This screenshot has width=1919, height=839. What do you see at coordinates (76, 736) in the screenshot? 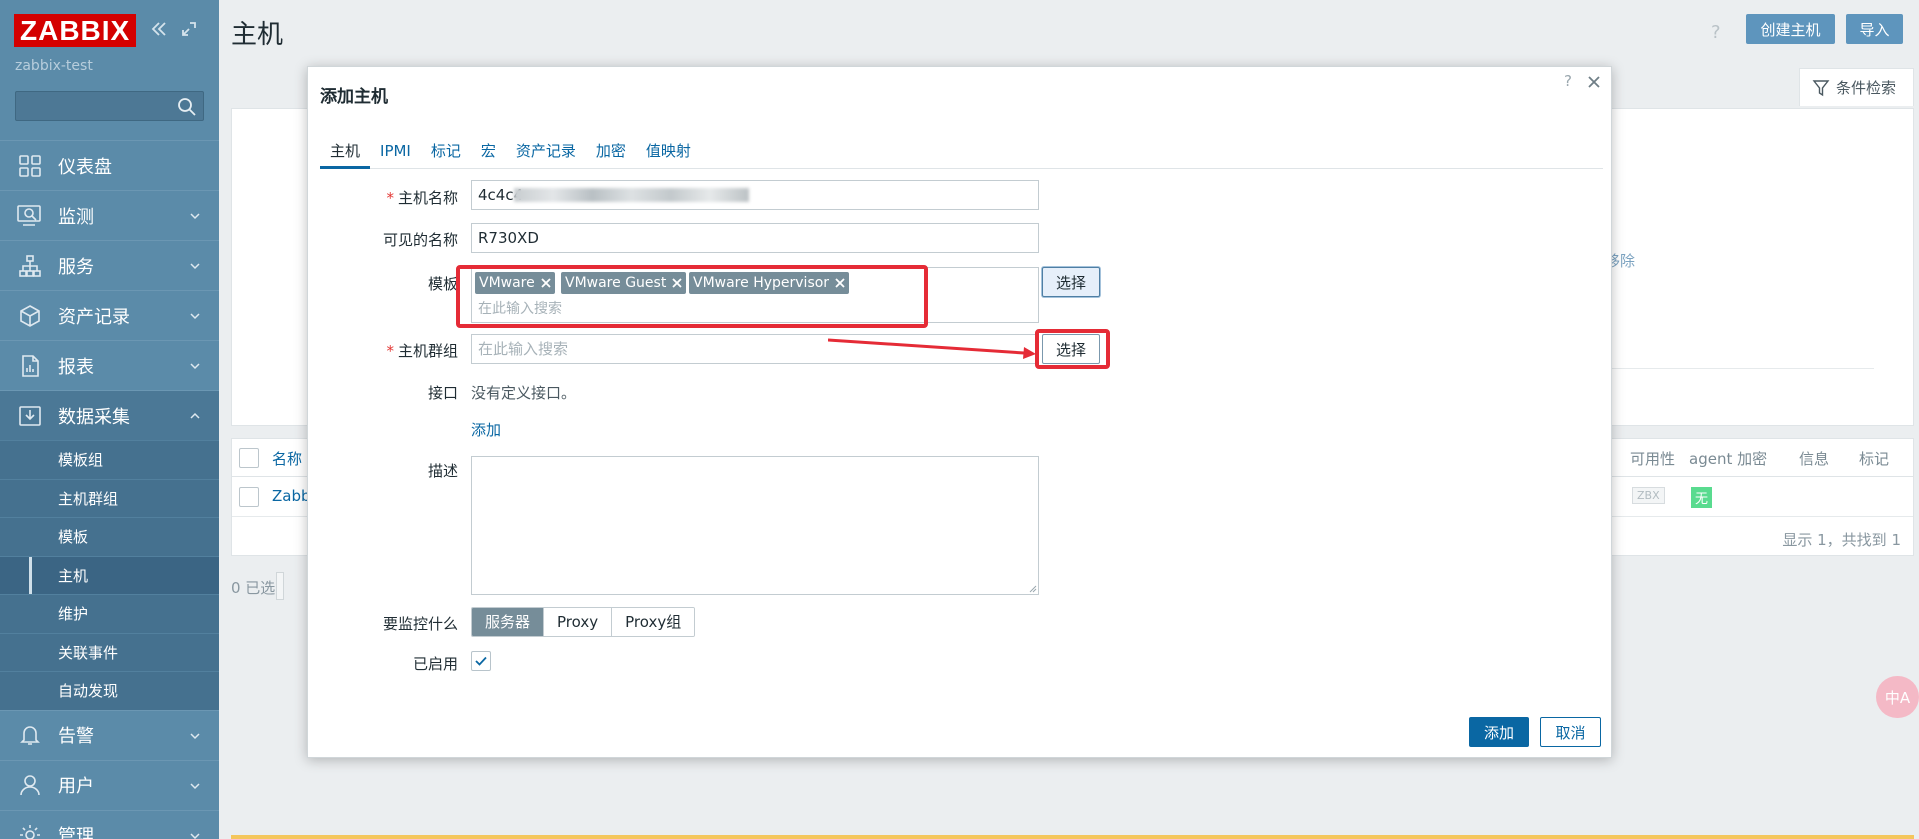
I see `menu-label: 告警` at bounding box center [76, 736].